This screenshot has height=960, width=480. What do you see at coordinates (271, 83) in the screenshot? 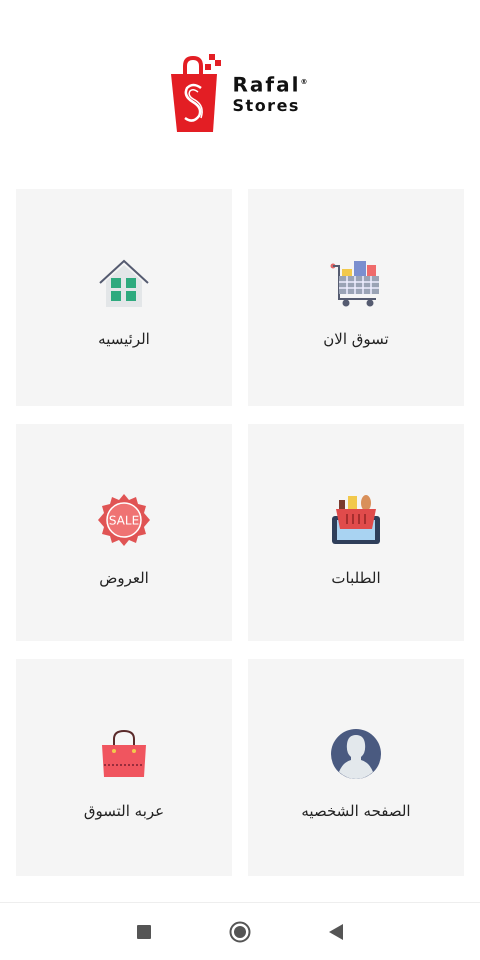
I see `logo-text: Rafal$^{®}$` at bounding box center [271, 83].